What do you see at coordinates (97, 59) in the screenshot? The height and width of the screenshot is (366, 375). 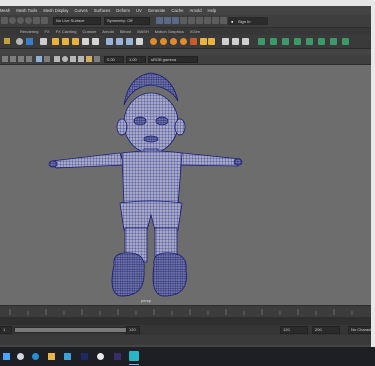 I see `shadows-icon` at bounding box center [97, 59].